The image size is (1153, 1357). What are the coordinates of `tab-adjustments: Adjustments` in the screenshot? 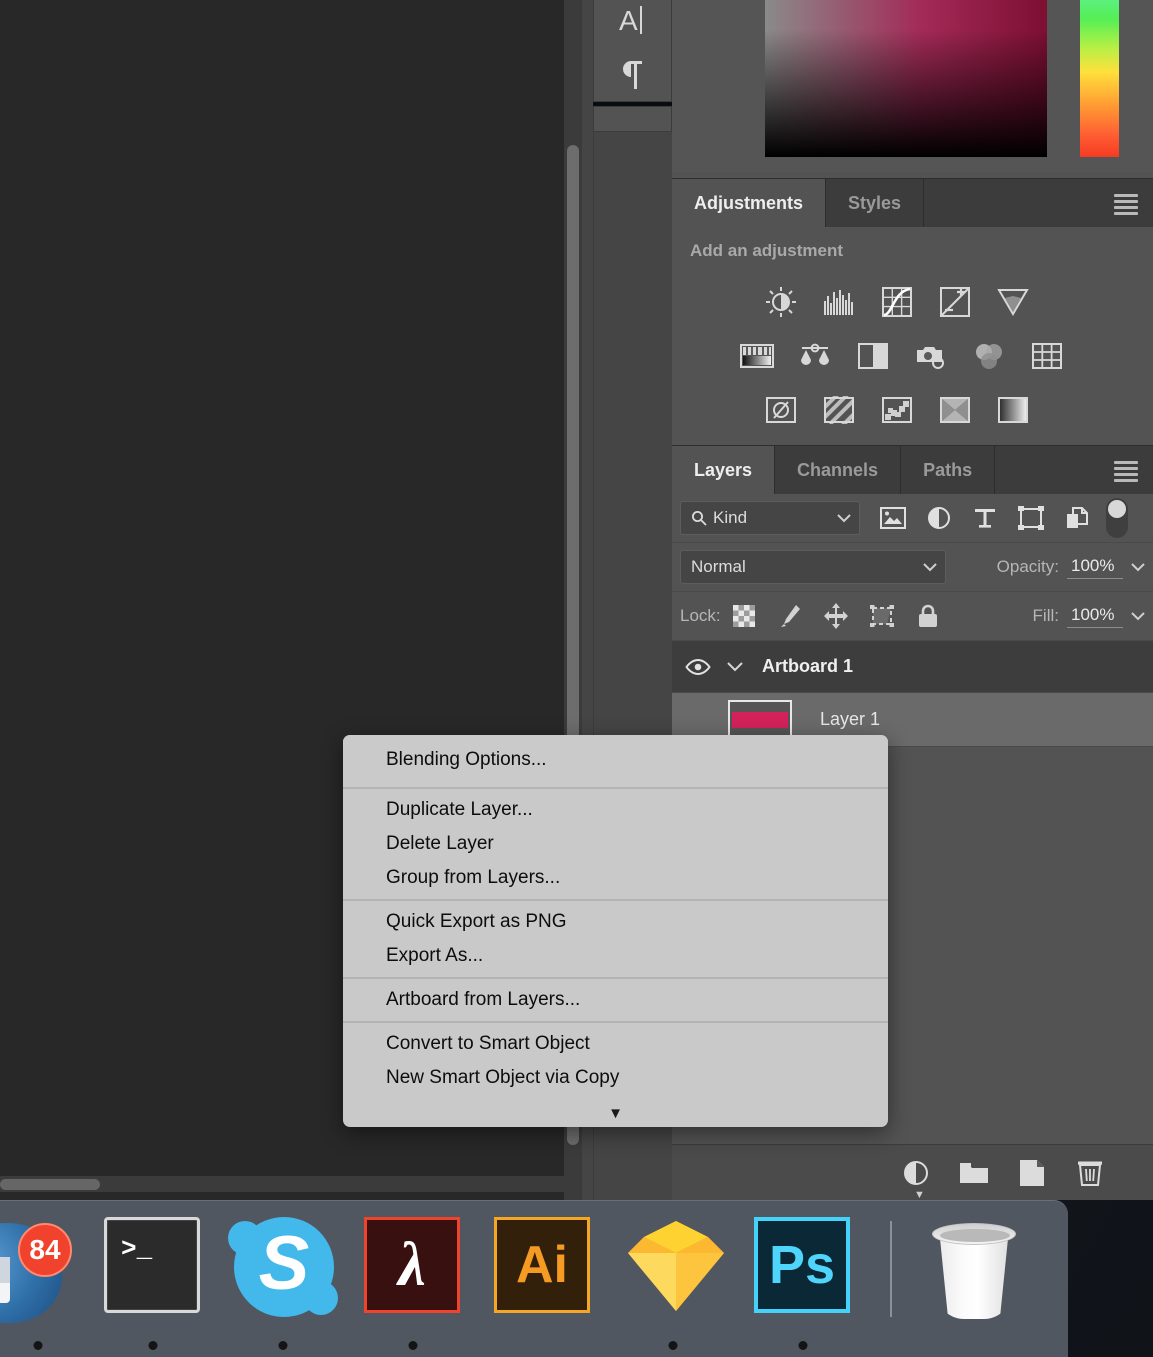 It's located at (749, 203).